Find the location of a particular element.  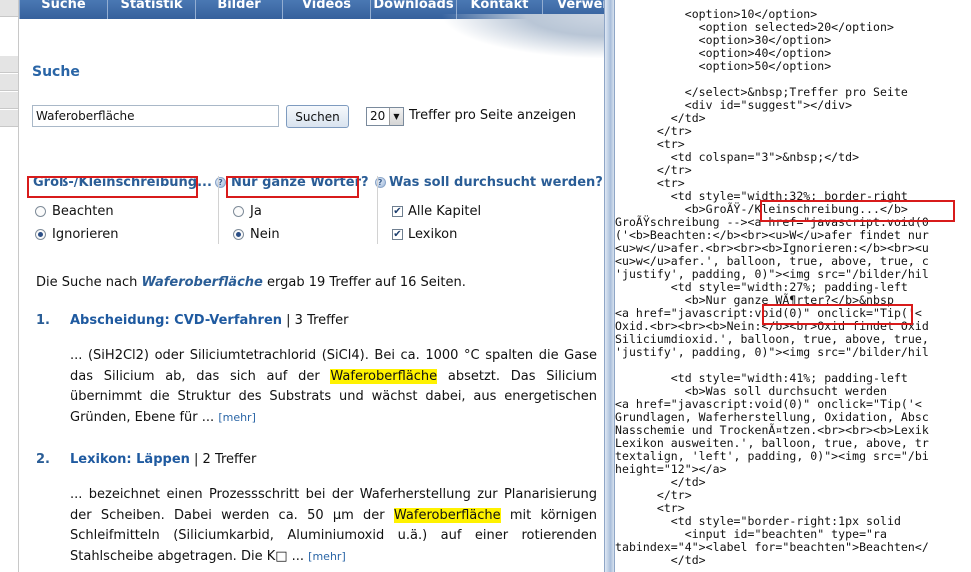

results-per-page-value: 20 is located at coordinates (378, 116).